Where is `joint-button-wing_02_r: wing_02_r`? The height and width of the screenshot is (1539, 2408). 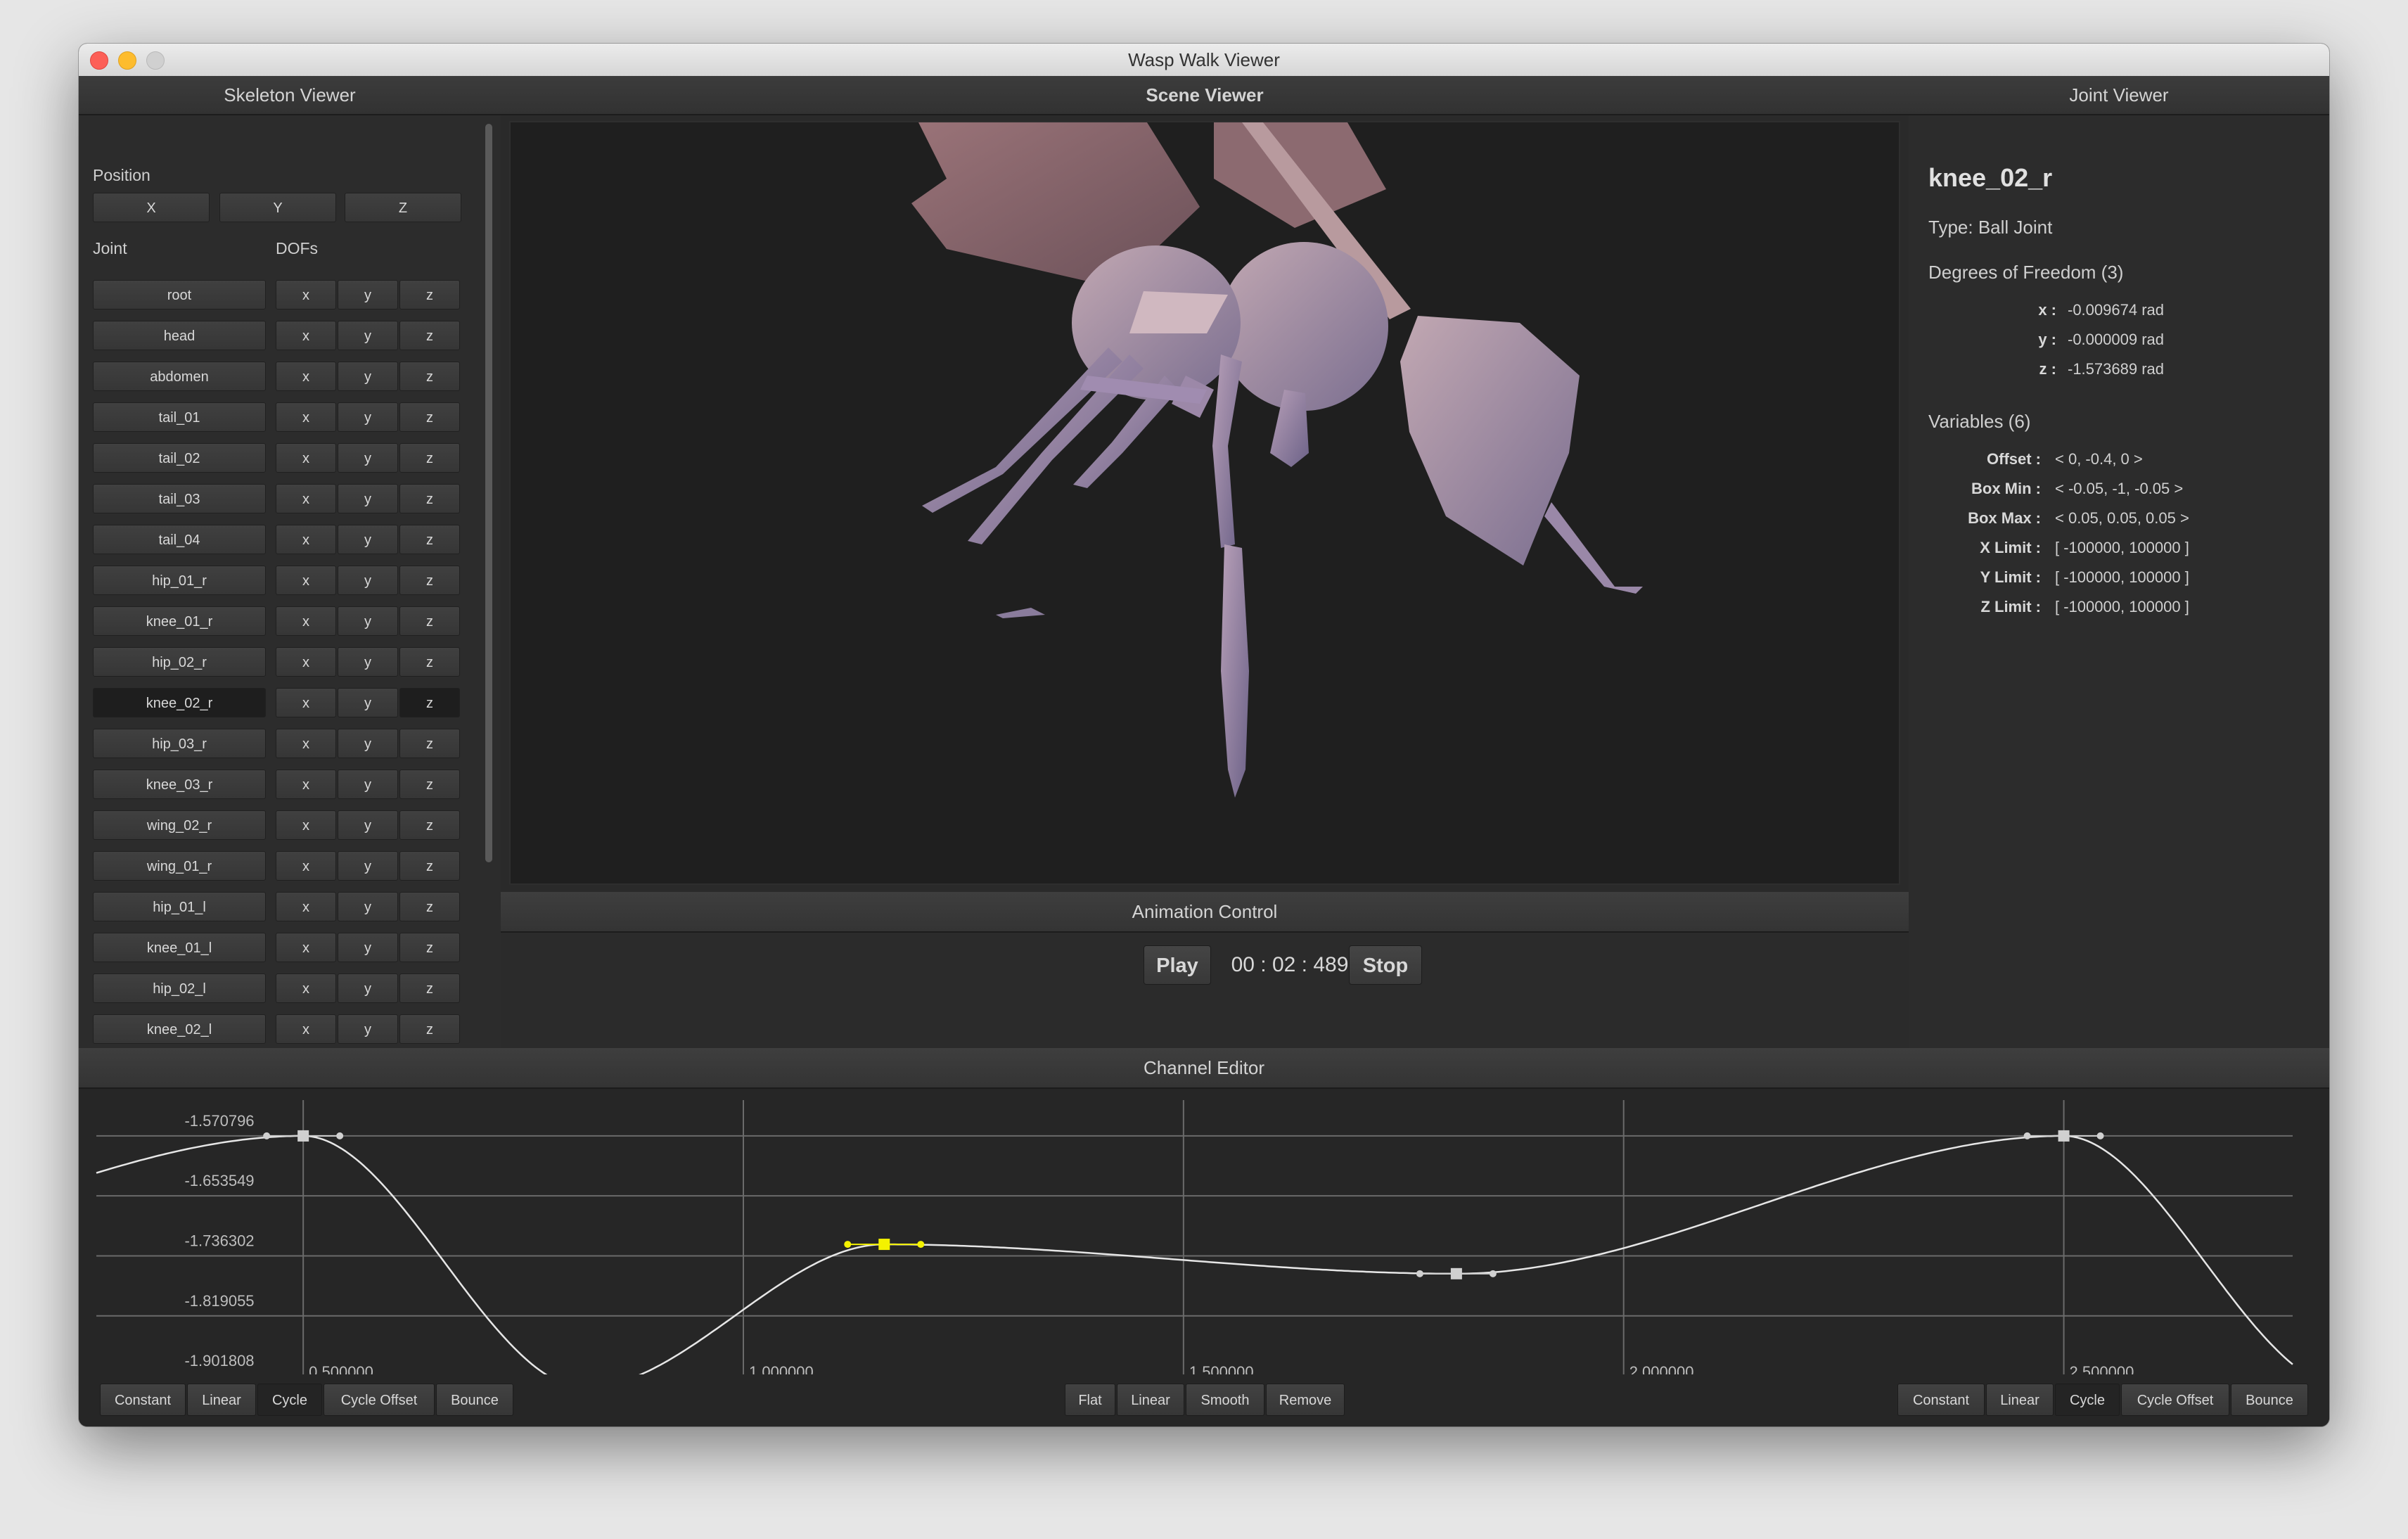
joint-button-wing_02_r: wing_02_r is located at coordinates (179, 825).